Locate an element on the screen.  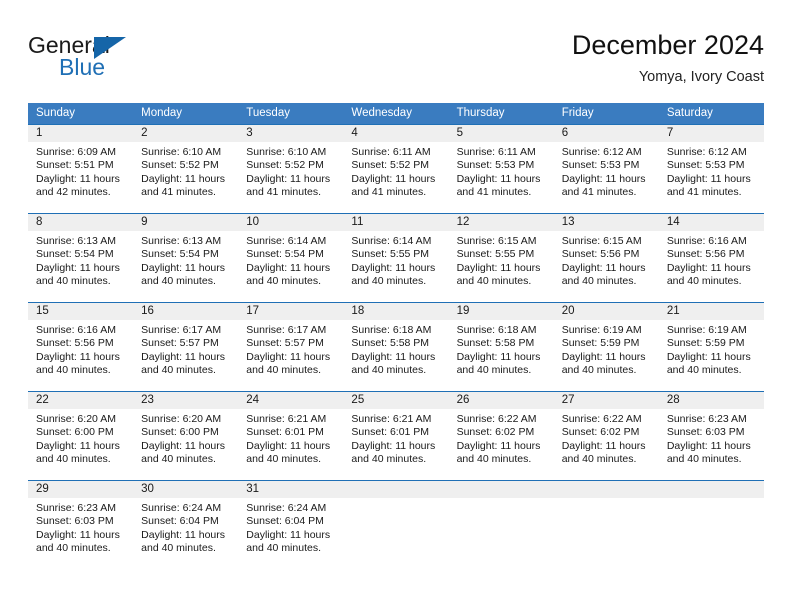
day-number: 3 is located at coordinates (290, 133).